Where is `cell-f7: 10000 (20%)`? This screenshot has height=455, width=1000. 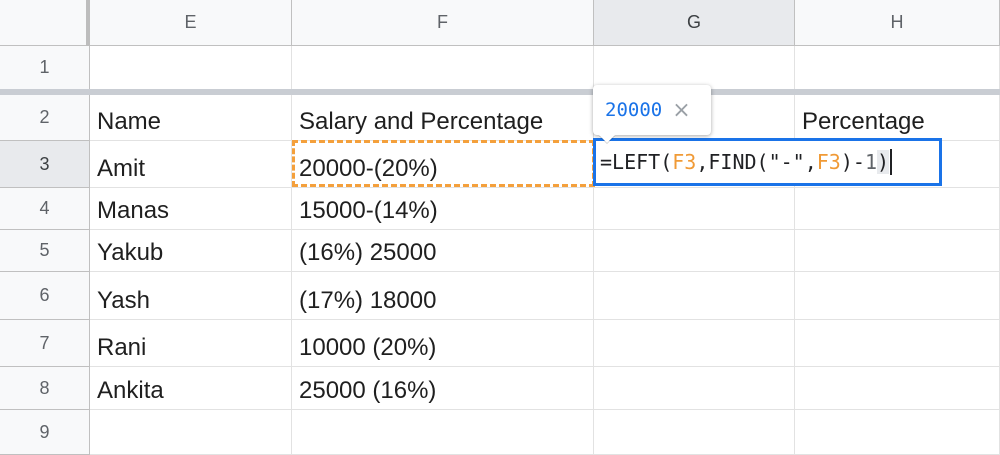
cell-f7: 10000 (20%) is located at coordinates (443, 343).